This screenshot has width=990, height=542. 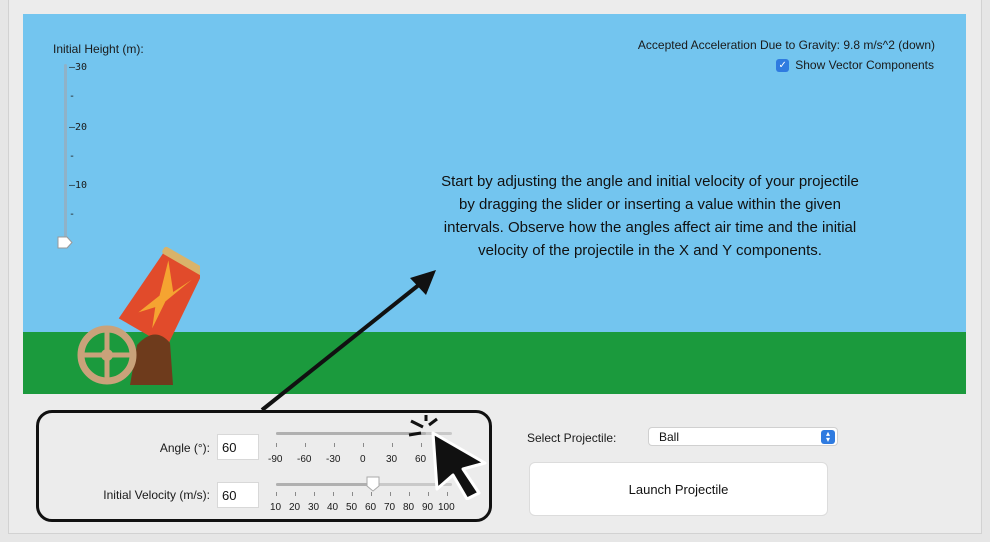 I want to click on velocity-tick-label: 70, so click(x=390, y=507).